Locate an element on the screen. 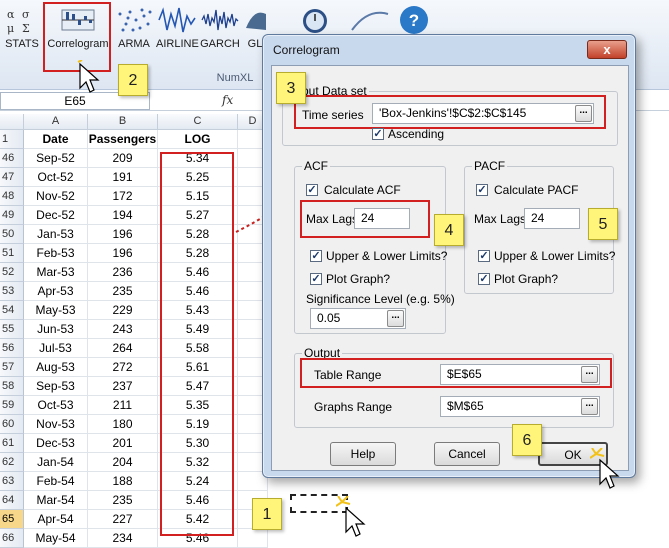  significance-value: 0.05 is located at coordinates (329, 318).